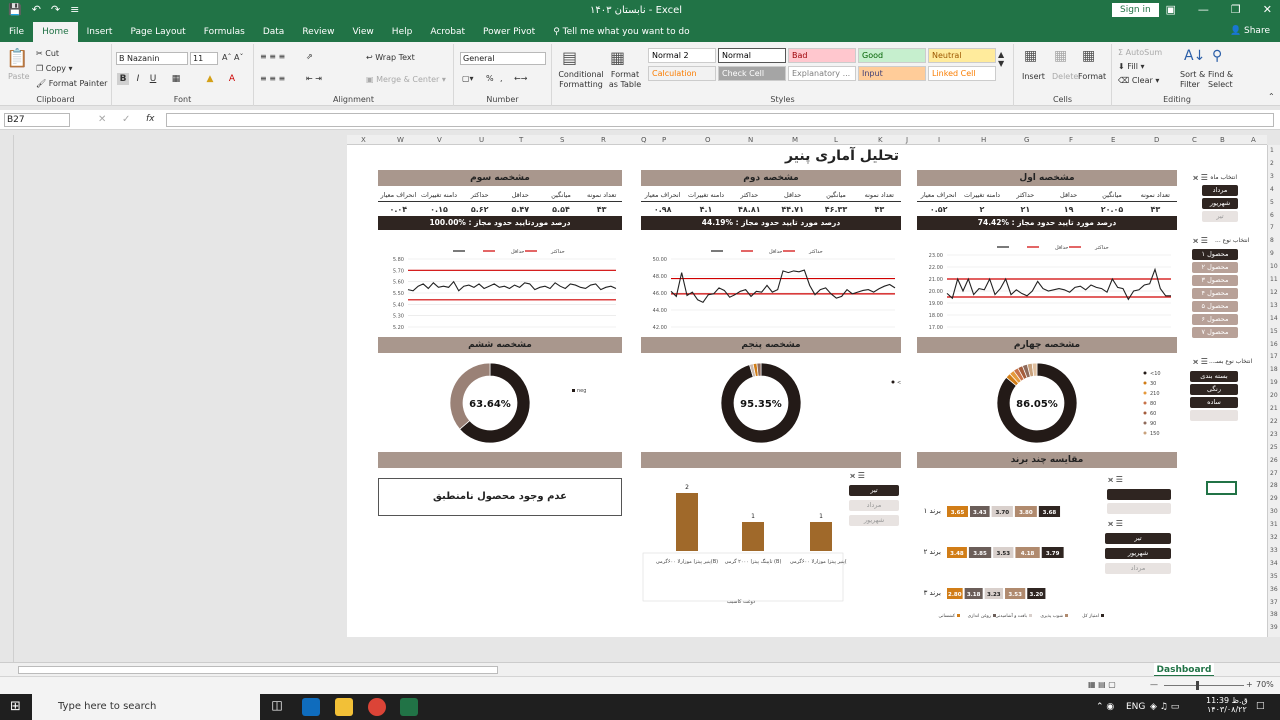 The height and width of the screenshot is (720, 1280). I want to click on row-header: 21, so click(1274, 408).